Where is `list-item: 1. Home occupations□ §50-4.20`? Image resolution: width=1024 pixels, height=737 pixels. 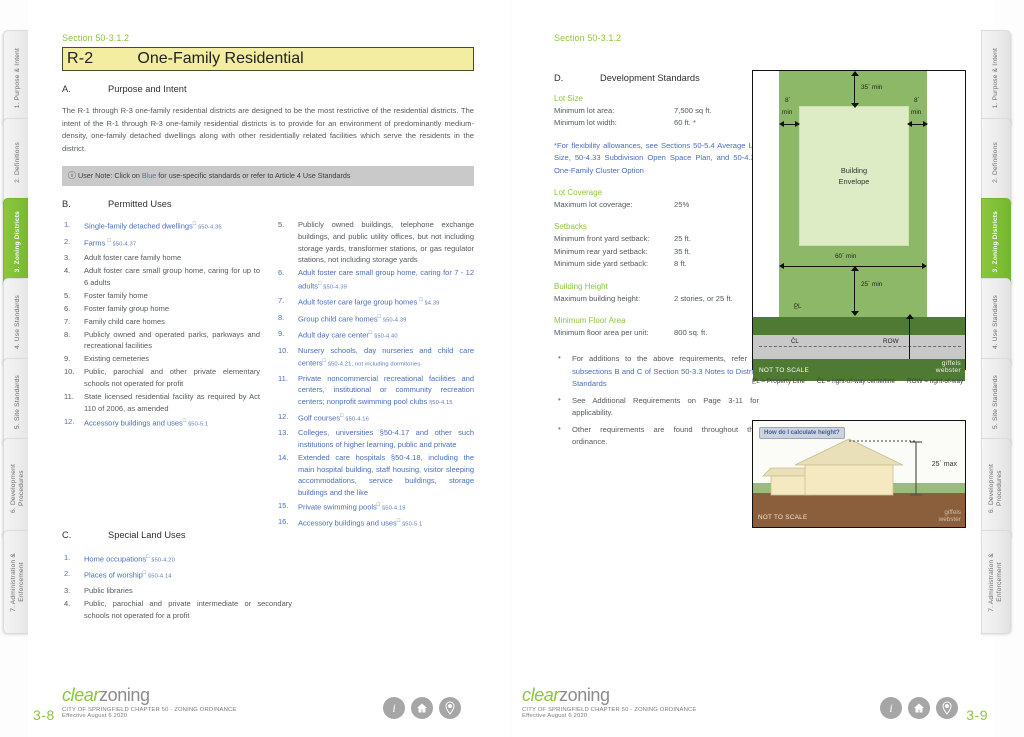 list-item: 1. Home occupations□ §50-4.20 is located at coordinates (177, 559).